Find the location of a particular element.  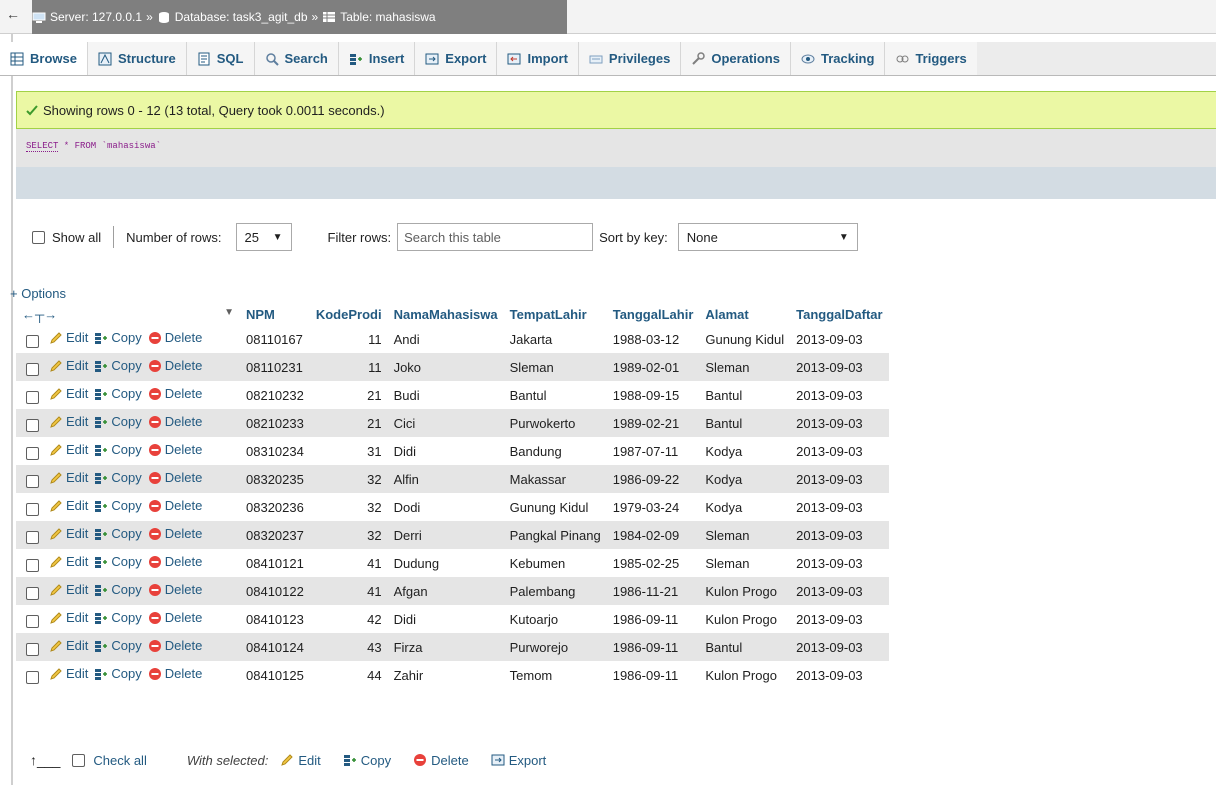

cell-npm: 08310234 is located at coordinates (275, 451).